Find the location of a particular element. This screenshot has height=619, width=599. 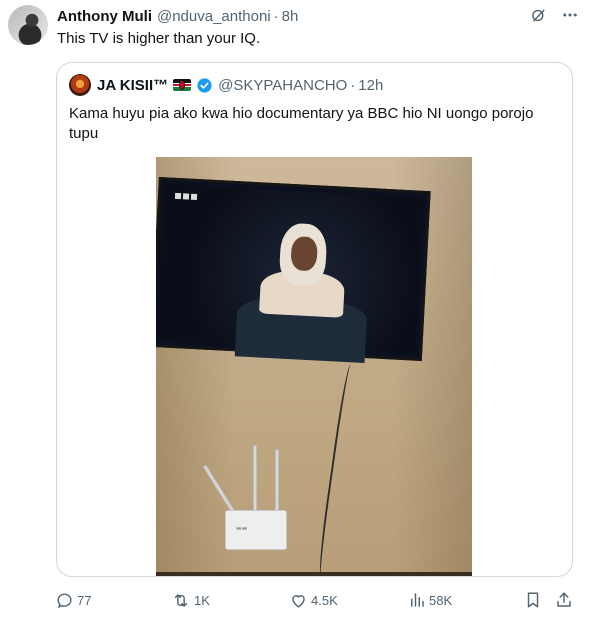

bookmark-icon is located at coordinates (533, 600).